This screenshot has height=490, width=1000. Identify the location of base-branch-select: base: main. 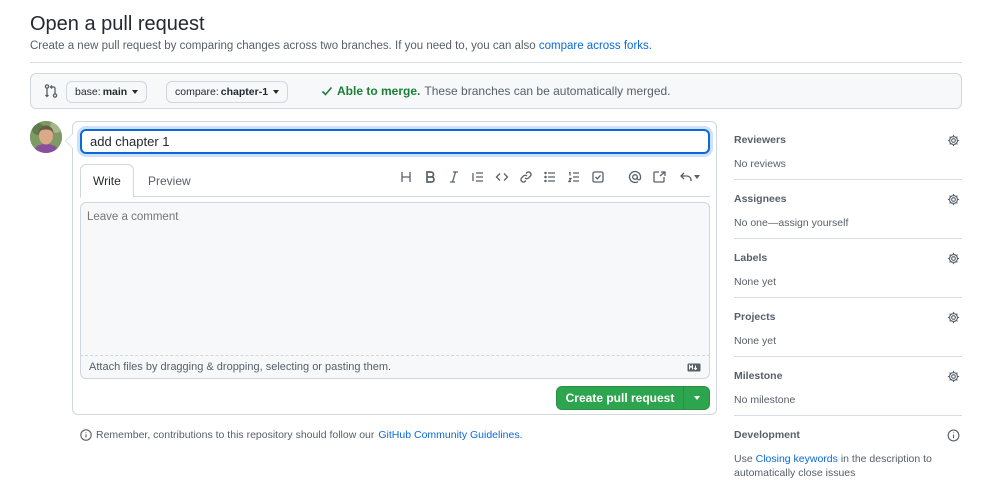
(107, 92).